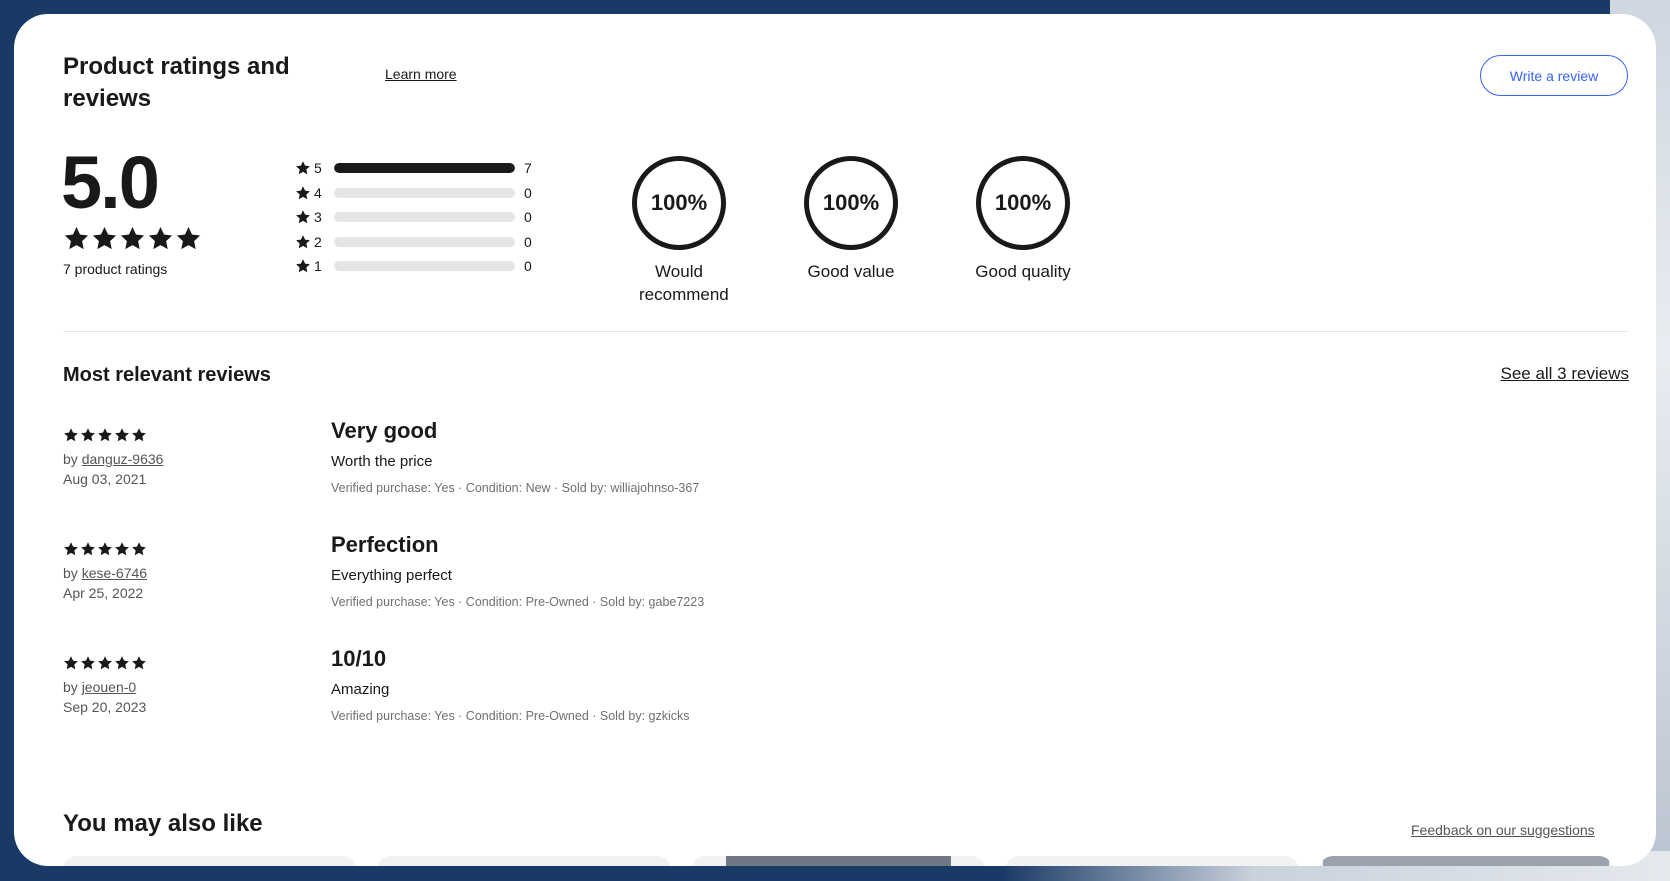 Image resolution: width=1670 pixels, height=881 pixels. I want to click on aspect-label: Good value, so click(851, 271).